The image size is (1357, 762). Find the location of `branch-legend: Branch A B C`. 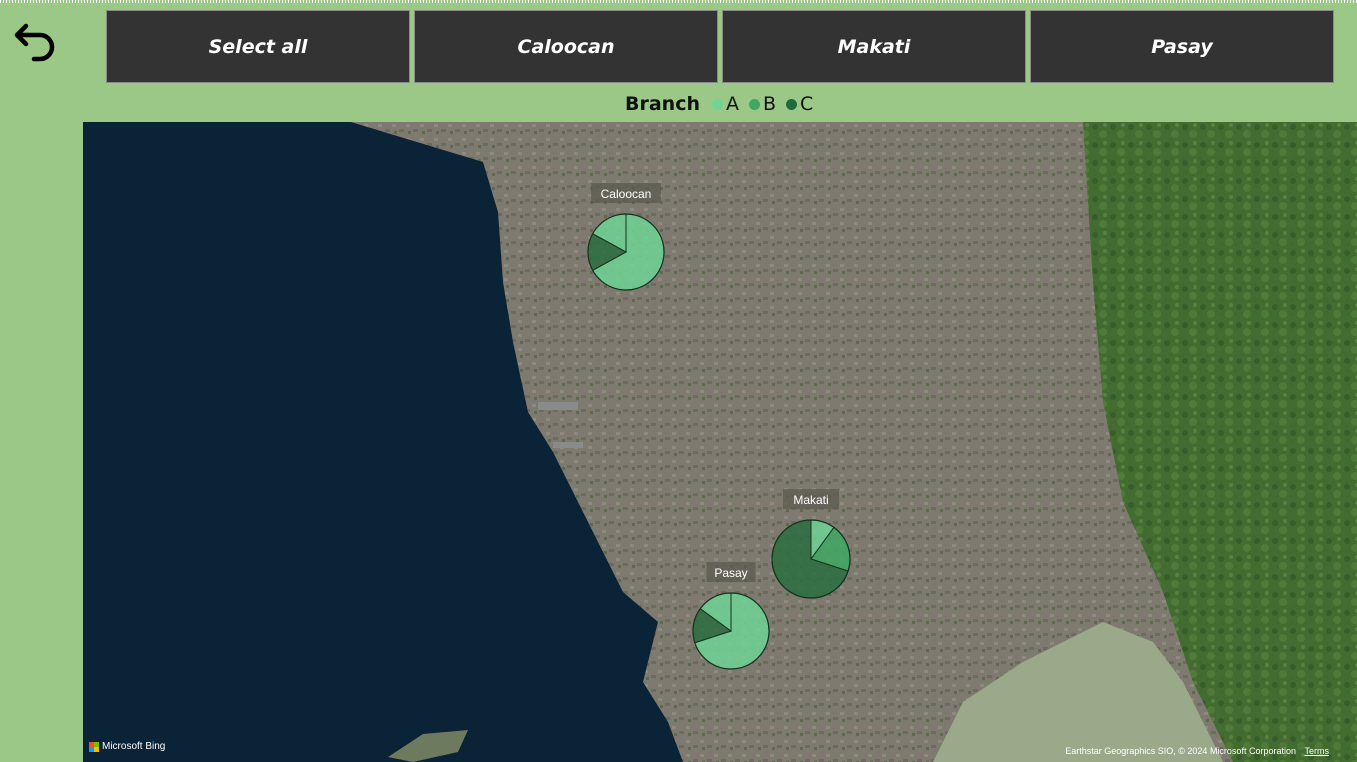

branch-legend: Branch A B C is located at coordinates (721, 104).